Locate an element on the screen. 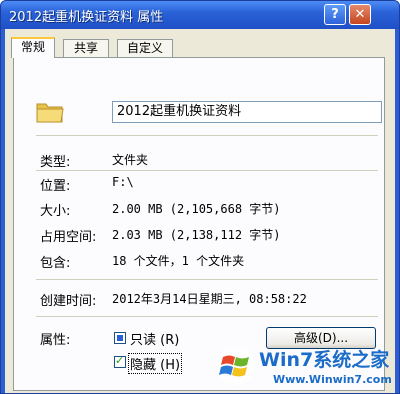 The height and width of the screenshot is (394, 400). watermark-url: Www.Winwin7.com is located at coordinates (332, 379).